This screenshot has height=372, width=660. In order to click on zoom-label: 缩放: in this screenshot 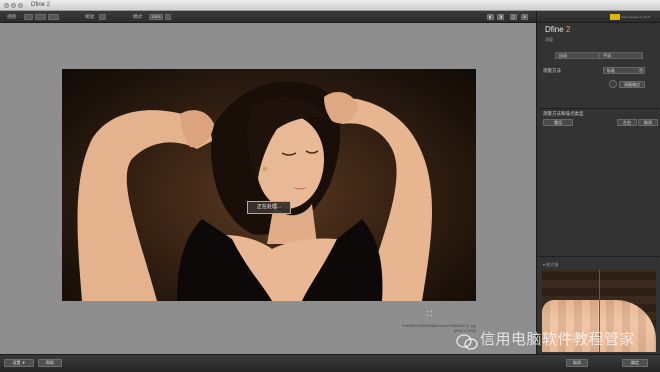, I will do `click(90, 16)`.